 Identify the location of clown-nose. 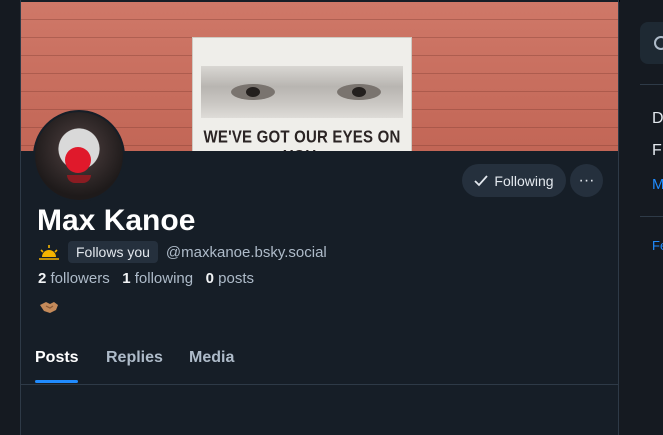
(78, 160).